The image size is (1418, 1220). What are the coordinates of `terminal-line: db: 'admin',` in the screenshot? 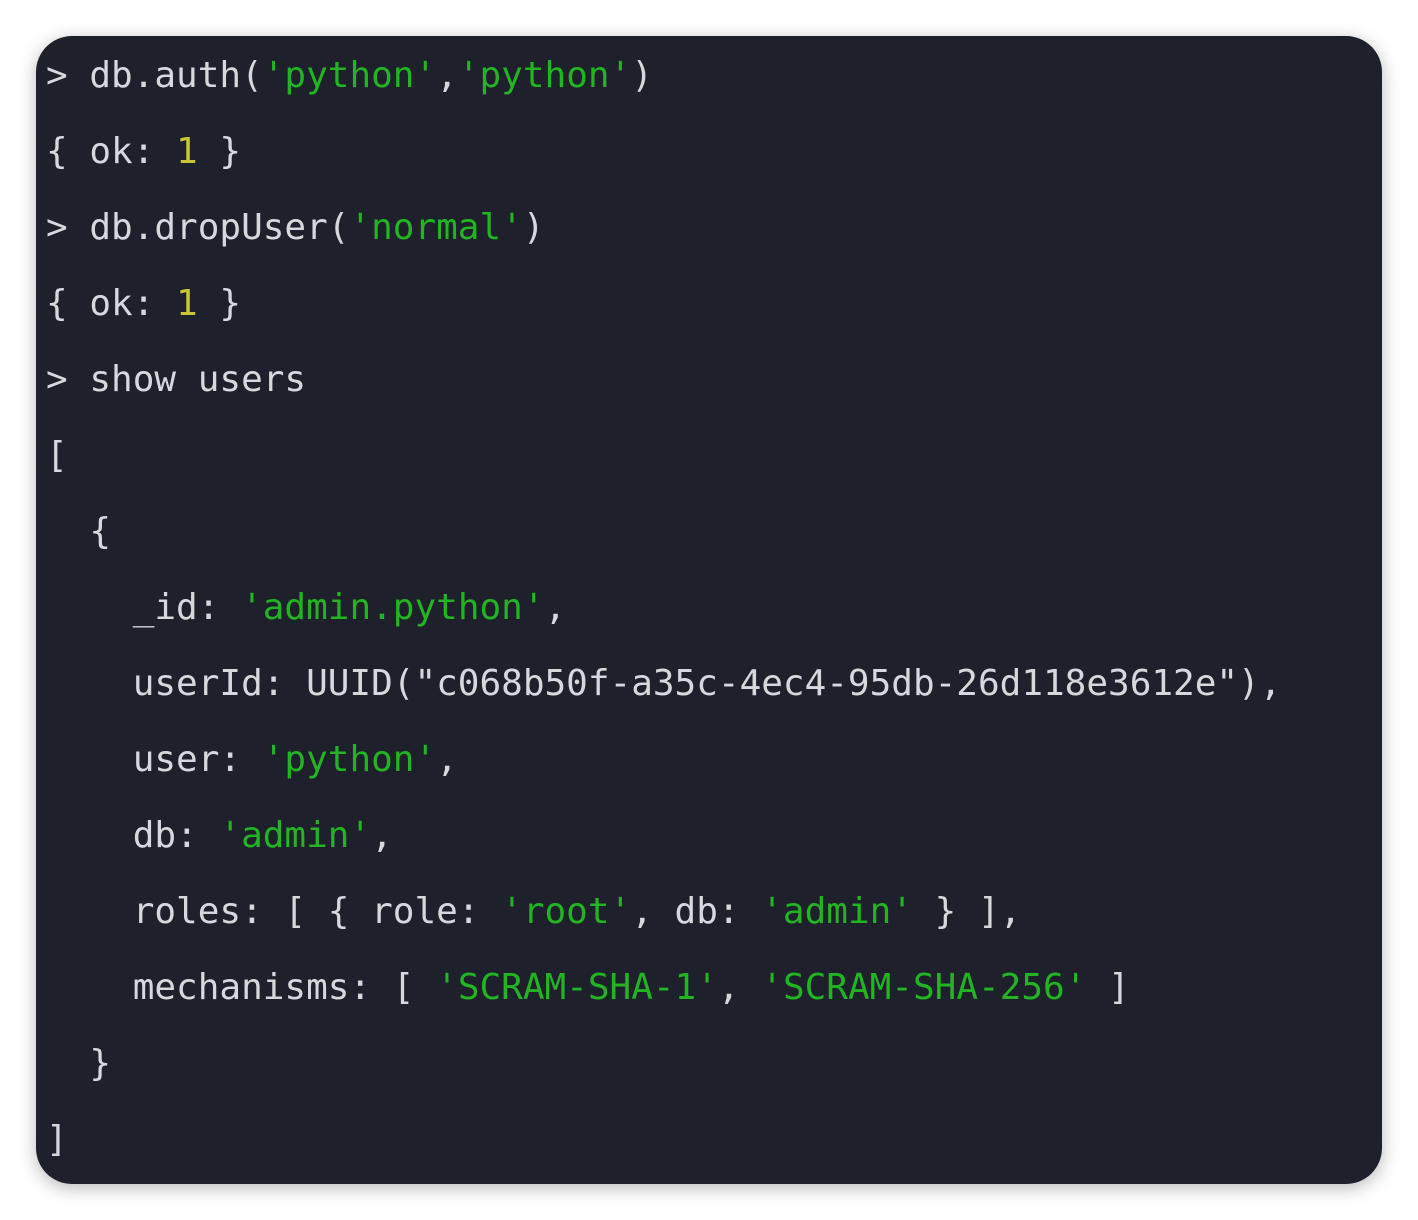 It's located at (219, 836).